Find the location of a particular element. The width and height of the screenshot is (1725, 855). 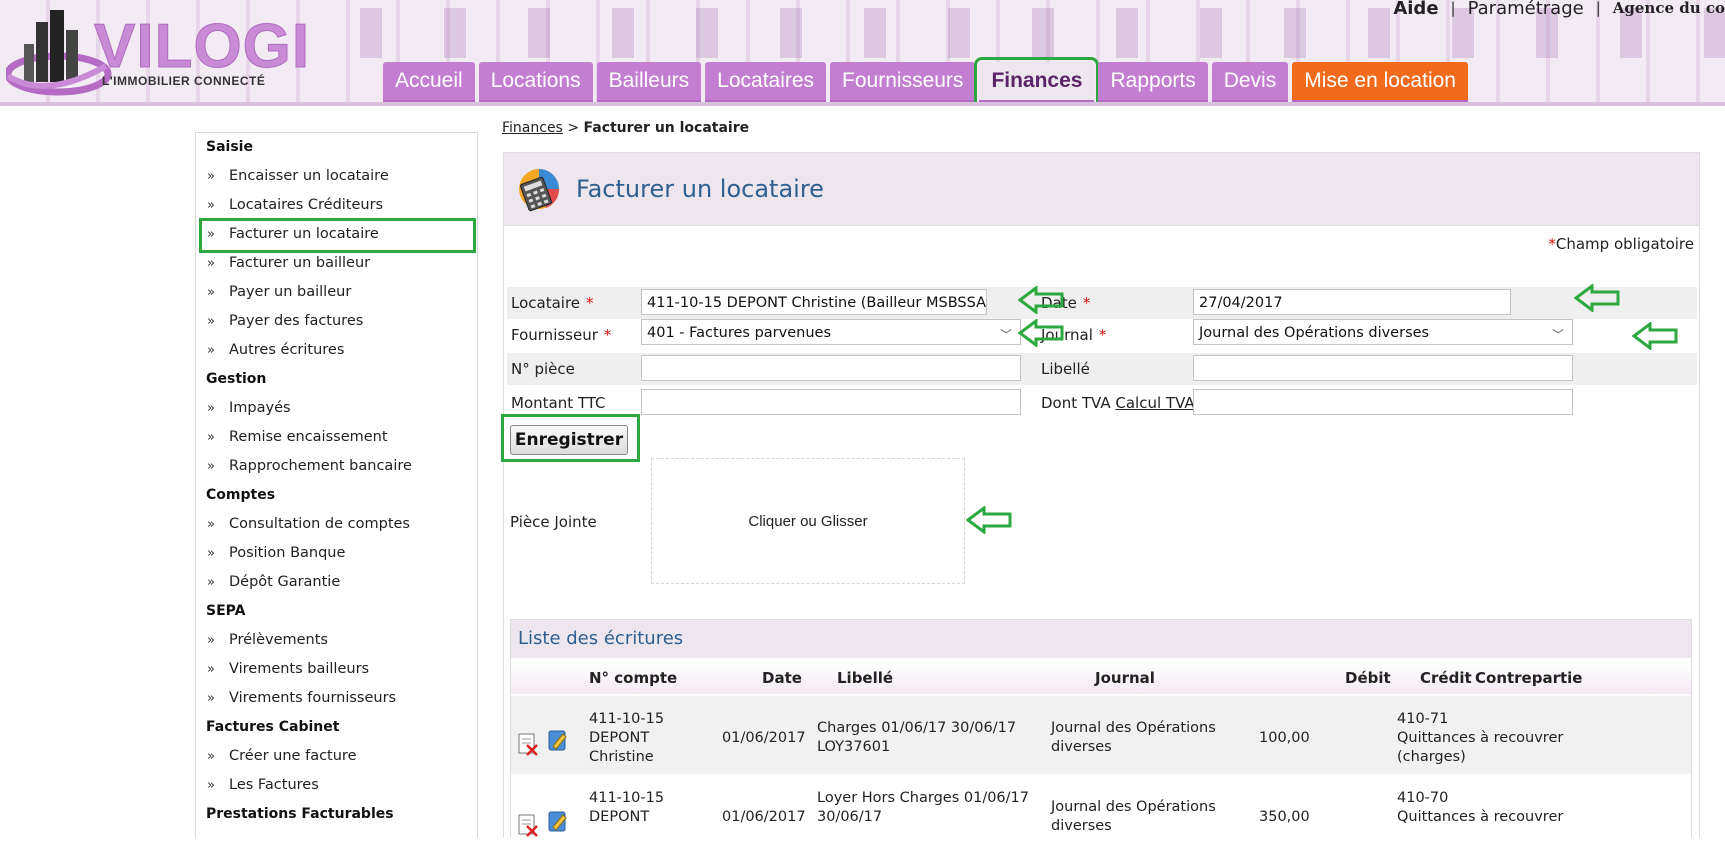

sidebar-item-les-factures: » Les Factures is located at coordinates (336, 785).